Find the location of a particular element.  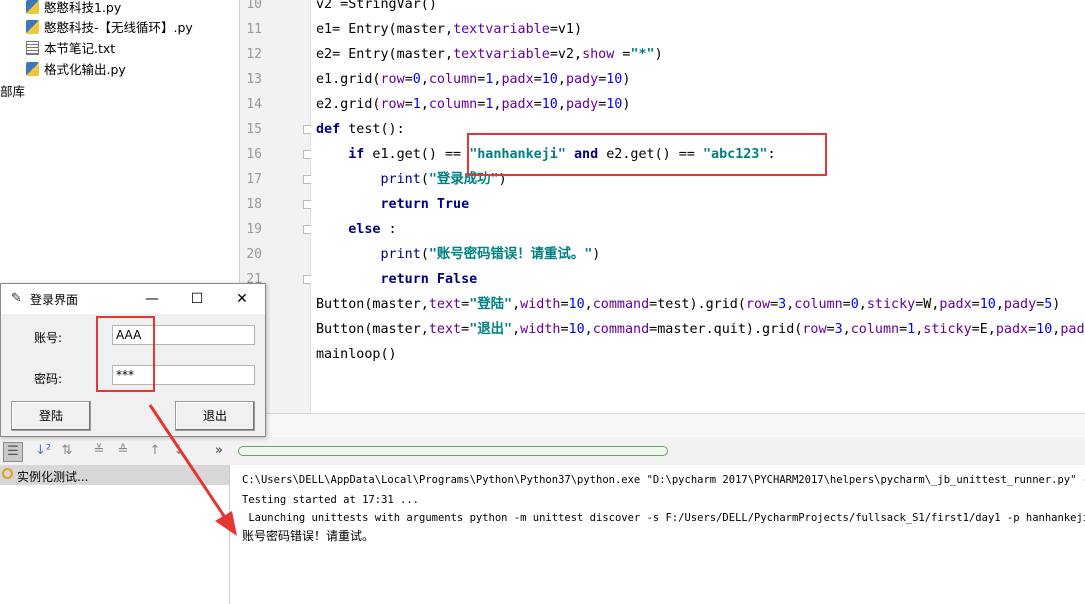

running-icon is located at coordinates (7, 473).